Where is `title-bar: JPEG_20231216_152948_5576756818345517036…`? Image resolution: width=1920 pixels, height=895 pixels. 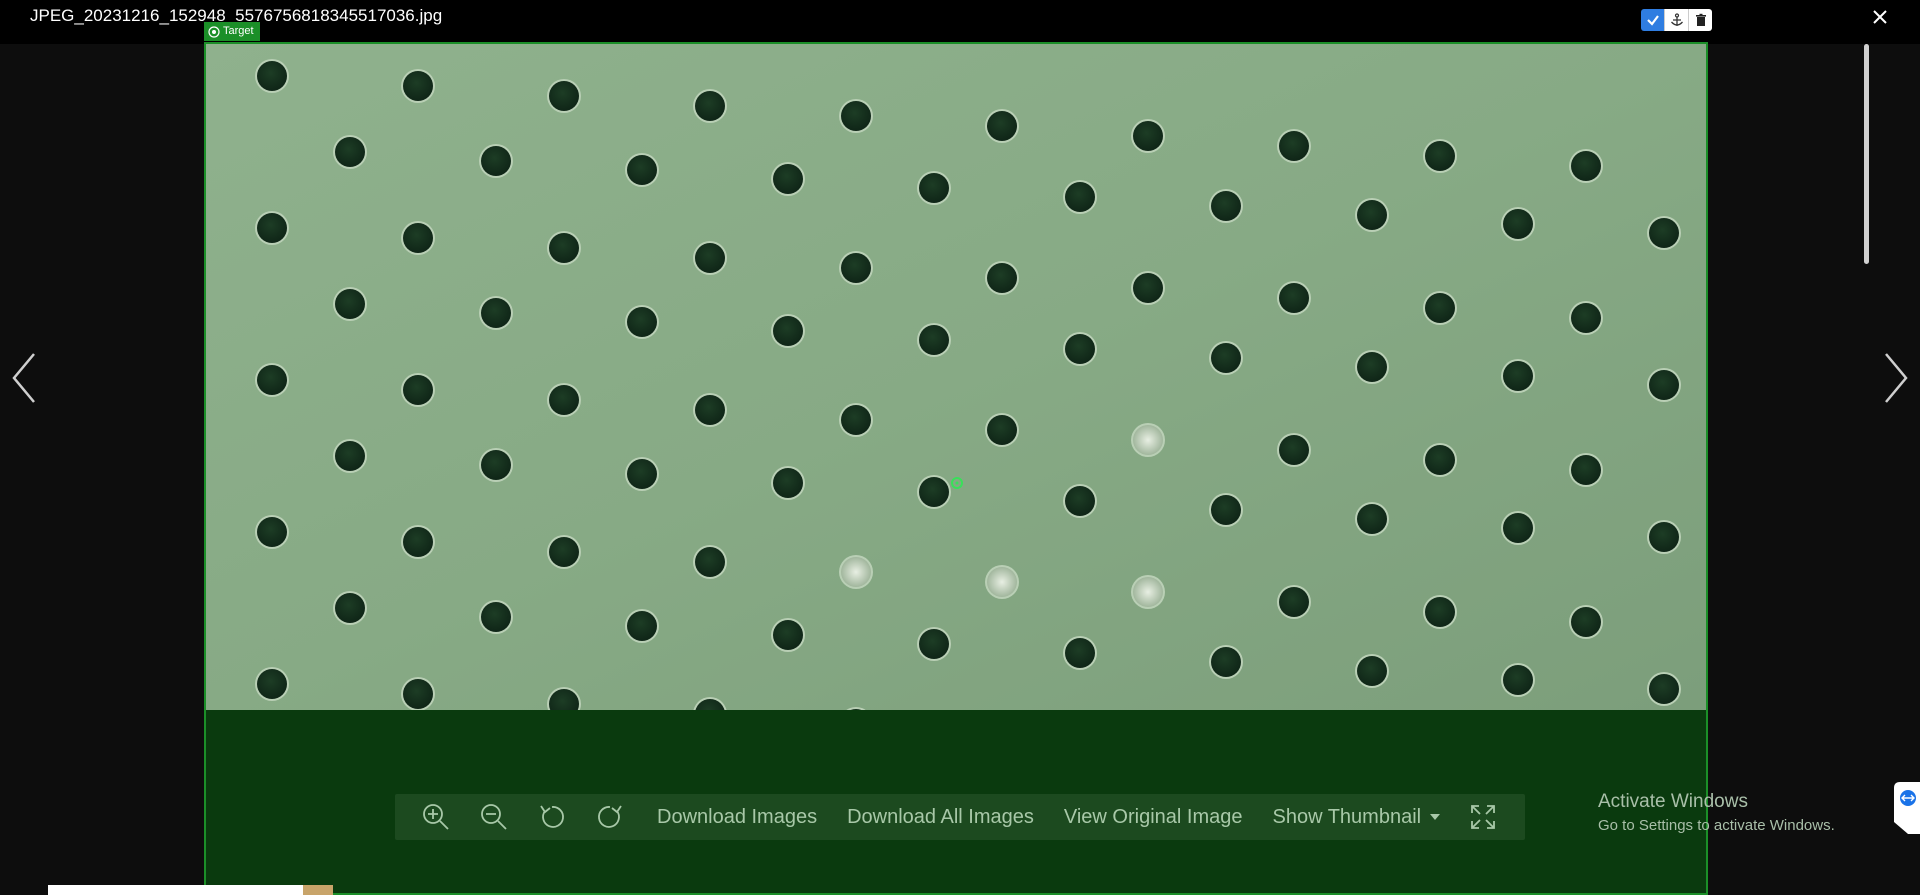 title-bar: JPEG_20231216_152948_5576756818345517036… is located at coordinates (960, 22).